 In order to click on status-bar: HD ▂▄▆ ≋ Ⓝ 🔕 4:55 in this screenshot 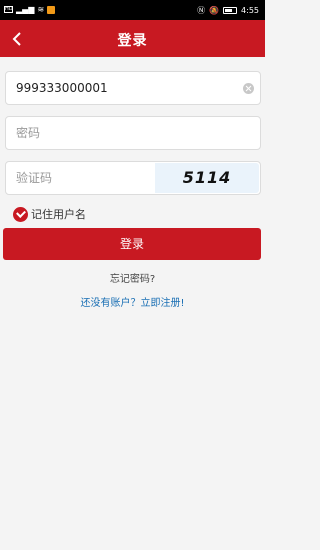, I will do `click(132, 10)`.